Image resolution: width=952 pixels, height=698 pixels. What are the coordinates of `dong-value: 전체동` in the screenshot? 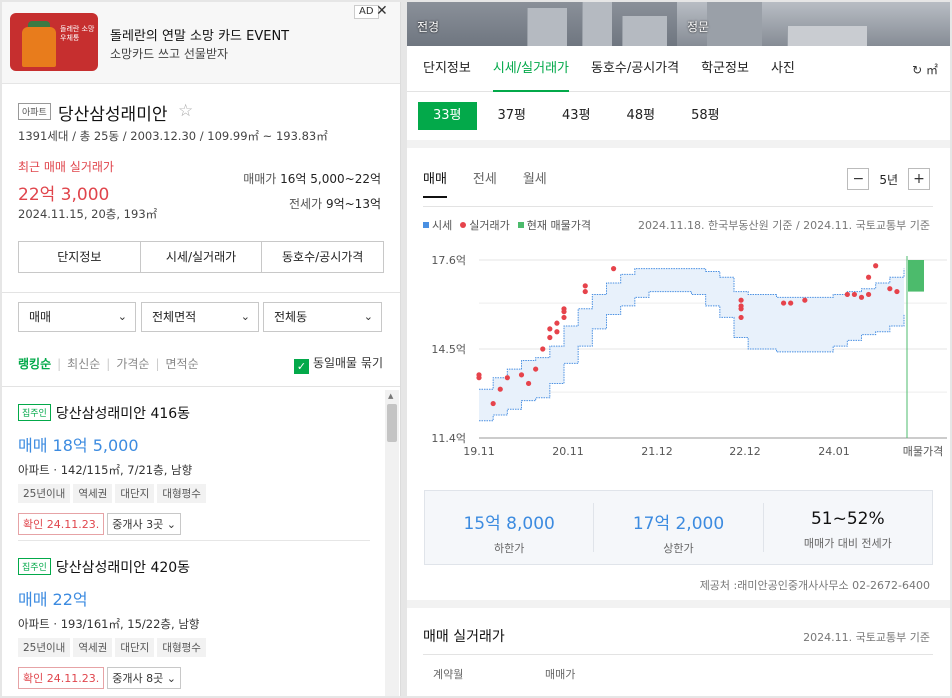 It's located at (291, 317).